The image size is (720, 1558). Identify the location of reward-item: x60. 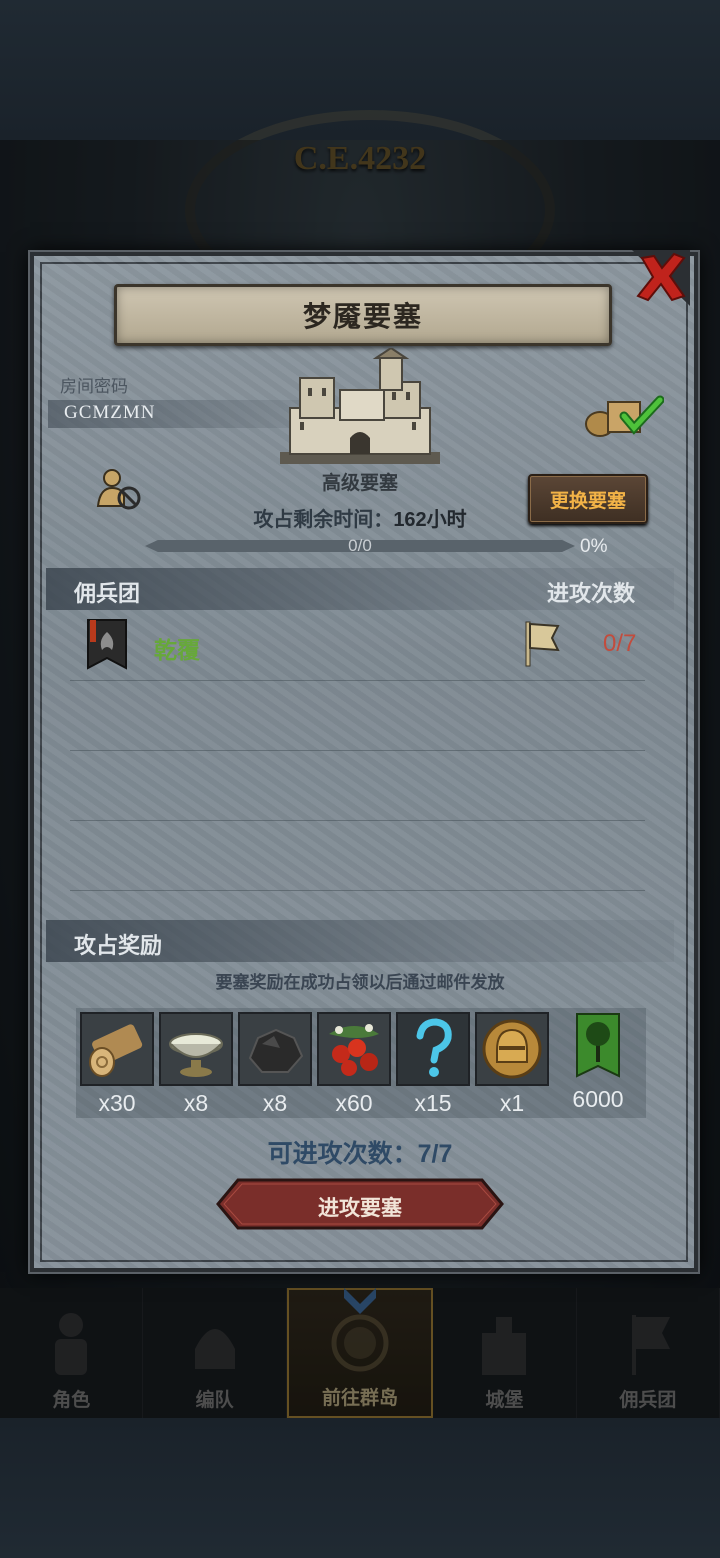
(354, 1064).